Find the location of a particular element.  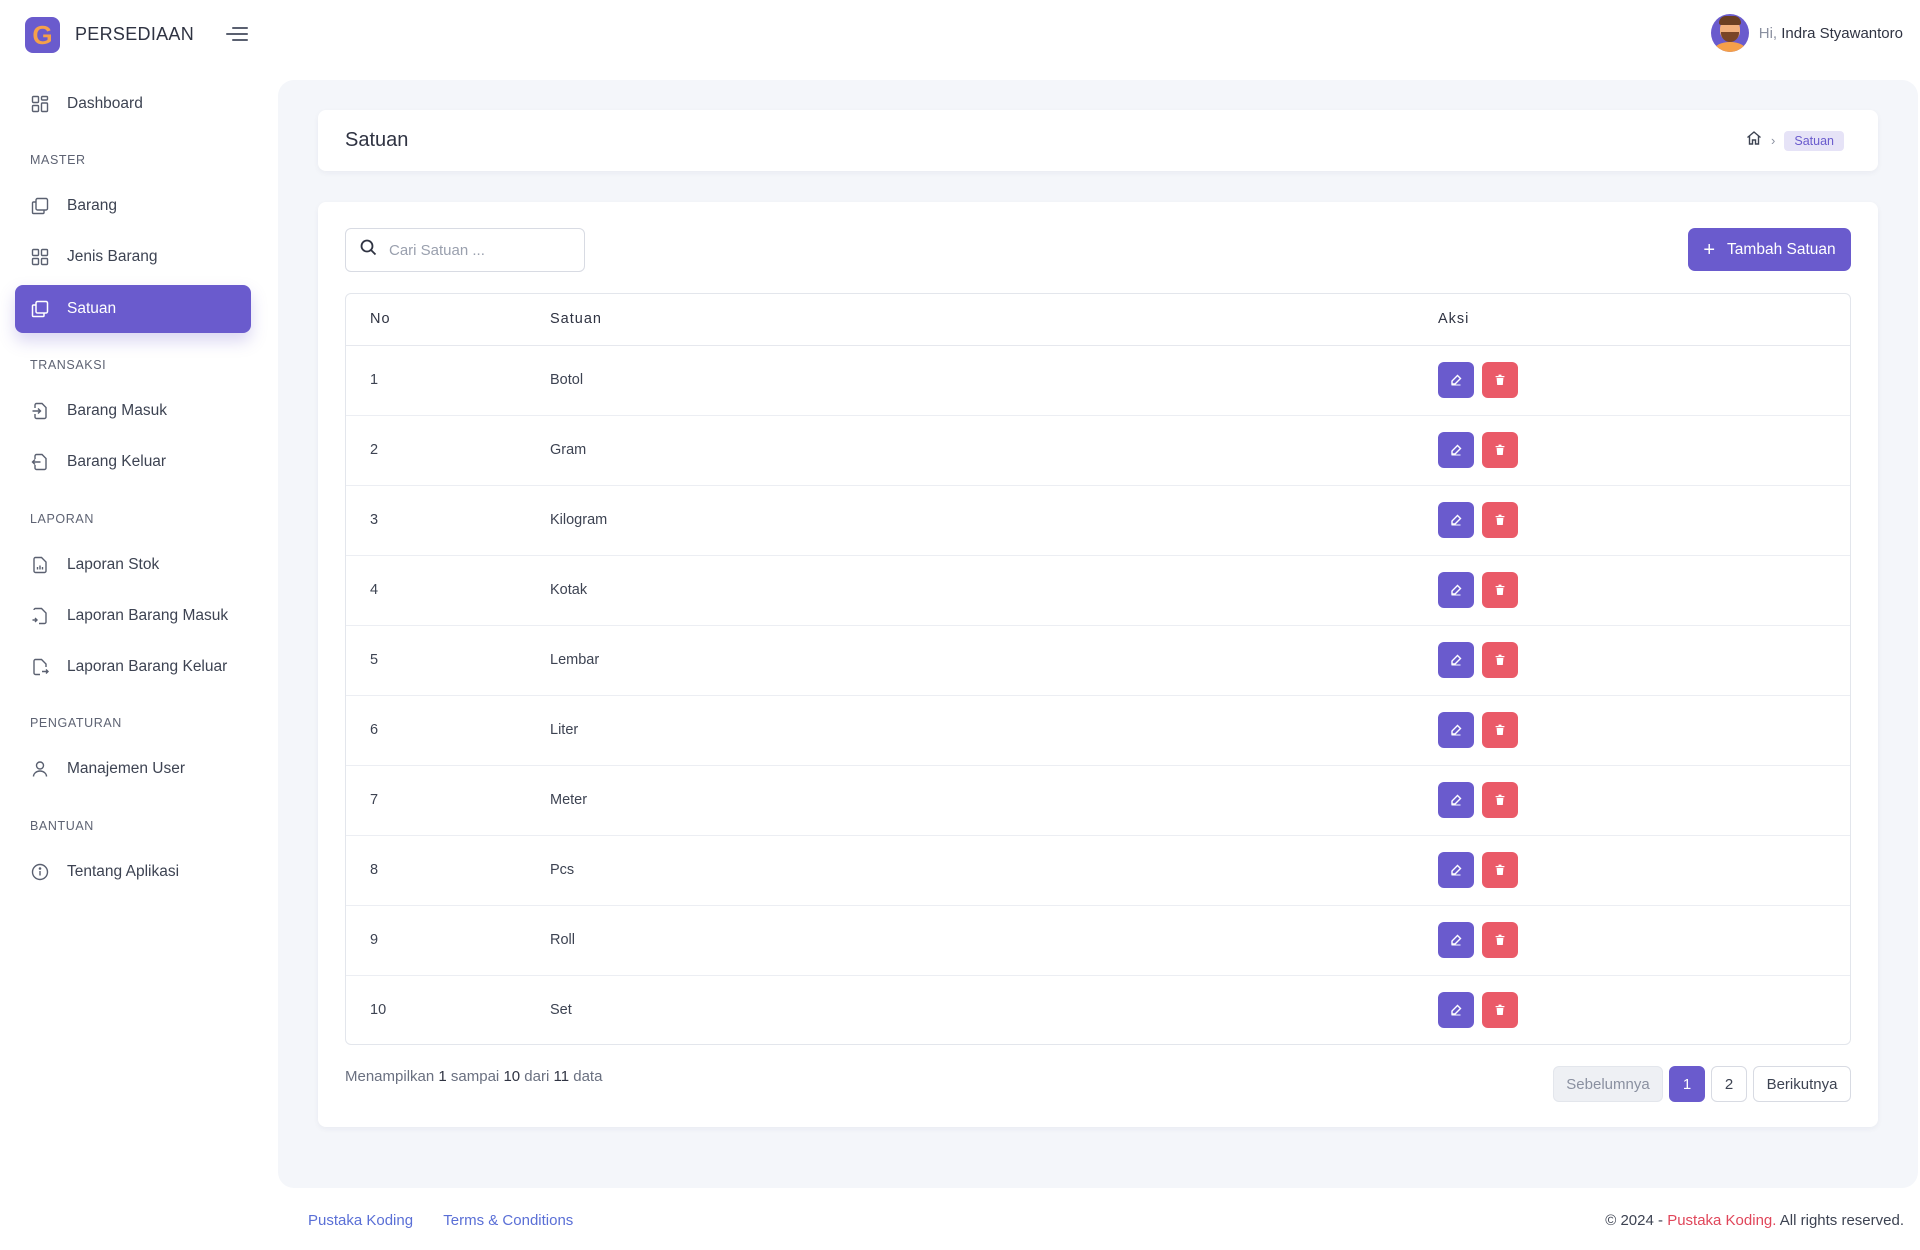

cell-satuan: Meter is located at coordinates (994, 800).